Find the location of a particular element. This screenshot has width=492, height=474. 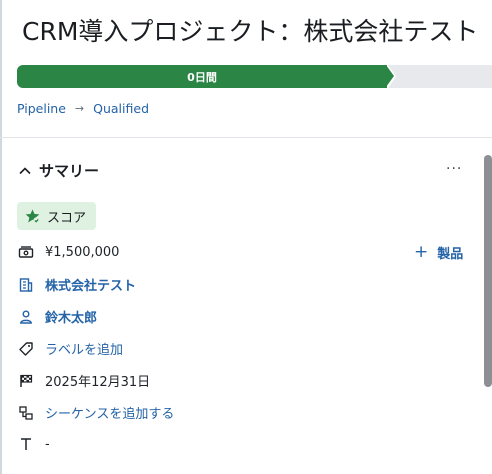

pipeline-stage-bar: 0日間 is located at coordinates (254, 76).